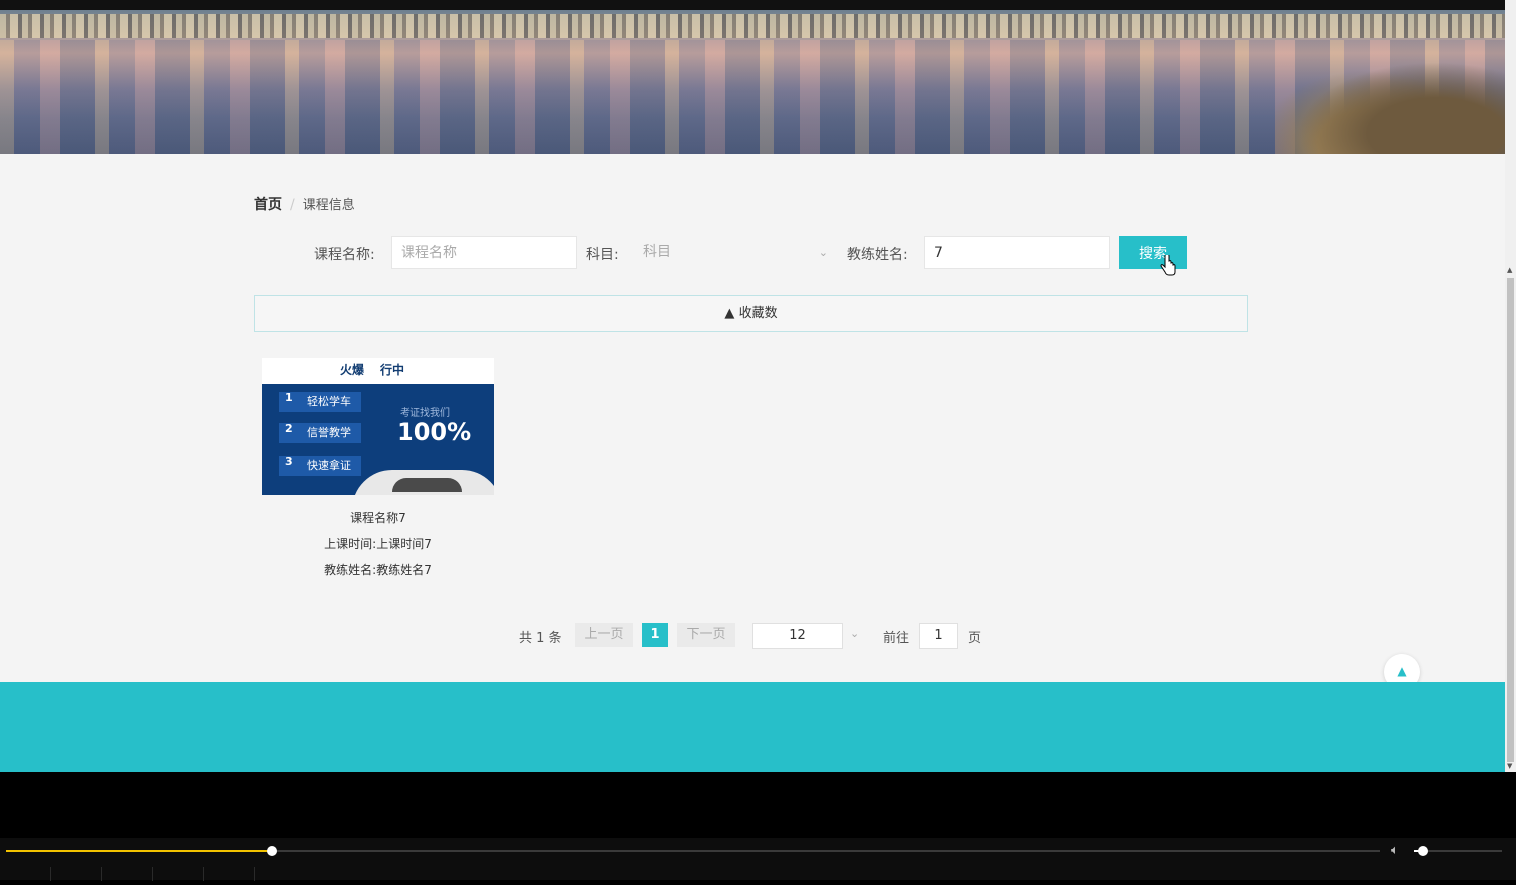 Image resolution: width=1516 pixels, height=885 pixels. Describe the element at coordinates (706, 635) in the screenshot. I see `next-page-button: 下一页` at that location.